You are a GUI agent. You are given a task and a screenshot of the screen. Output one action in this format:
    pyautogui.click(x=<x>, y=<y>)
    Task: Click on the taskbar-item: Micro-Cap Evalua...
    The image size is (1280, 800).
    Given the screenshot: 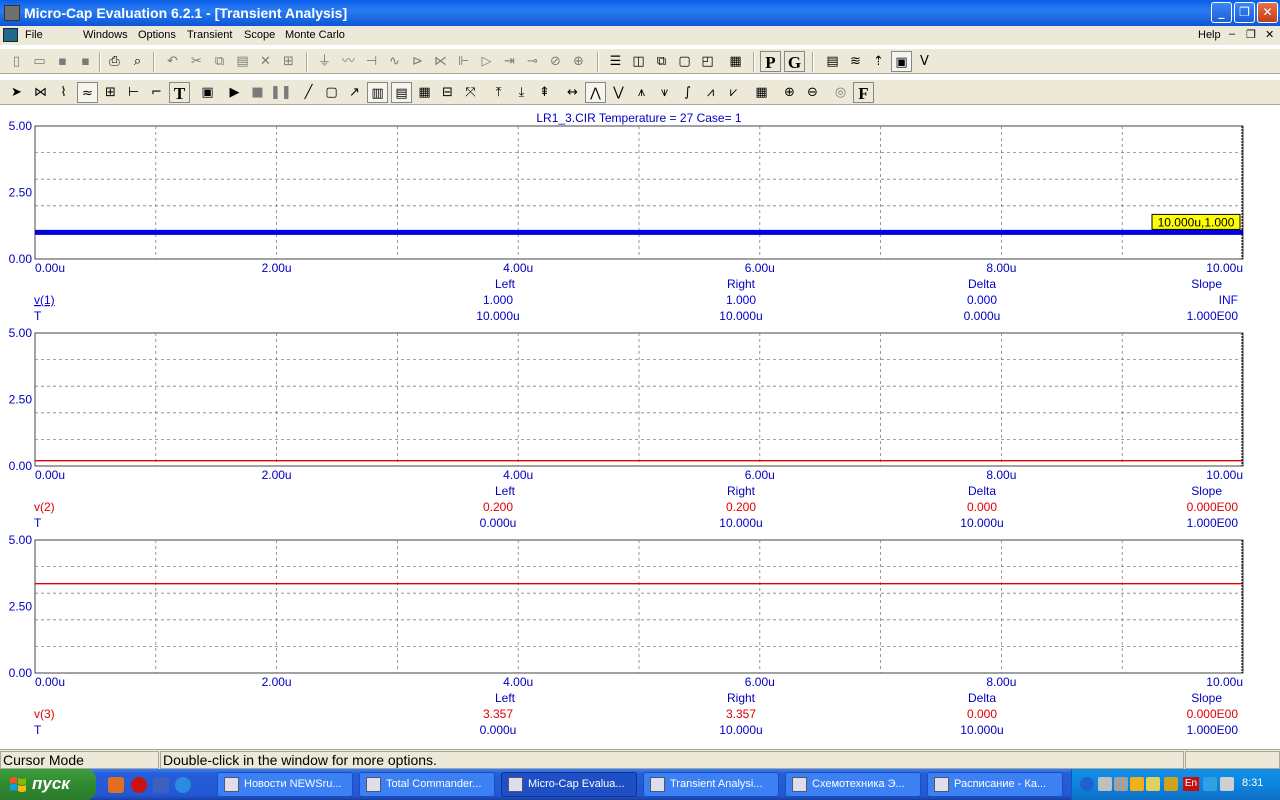 What is the action you would take?
    pyautogui.click(x=569, y=784)
    